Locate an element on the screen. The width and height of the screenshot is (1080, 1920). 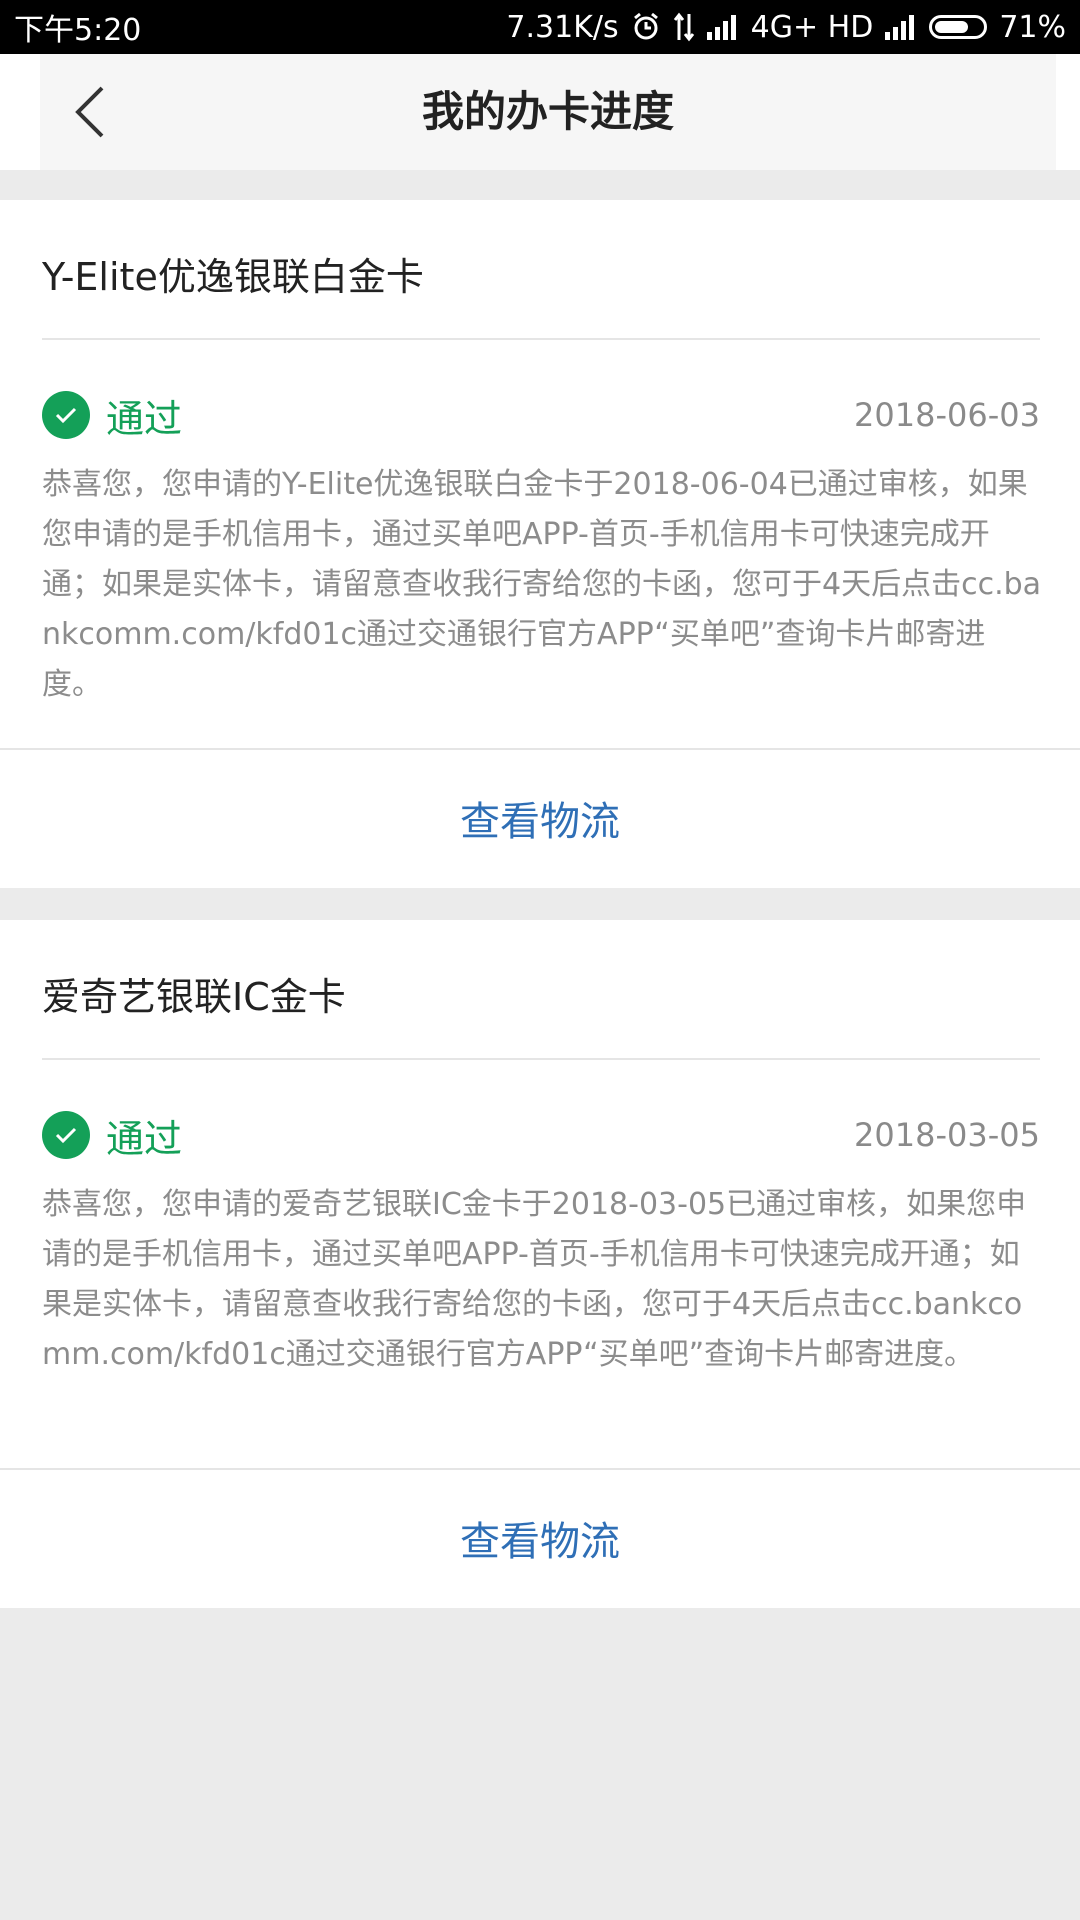
page-title: 我的办卡进度 is located at coordinates (547, 111).